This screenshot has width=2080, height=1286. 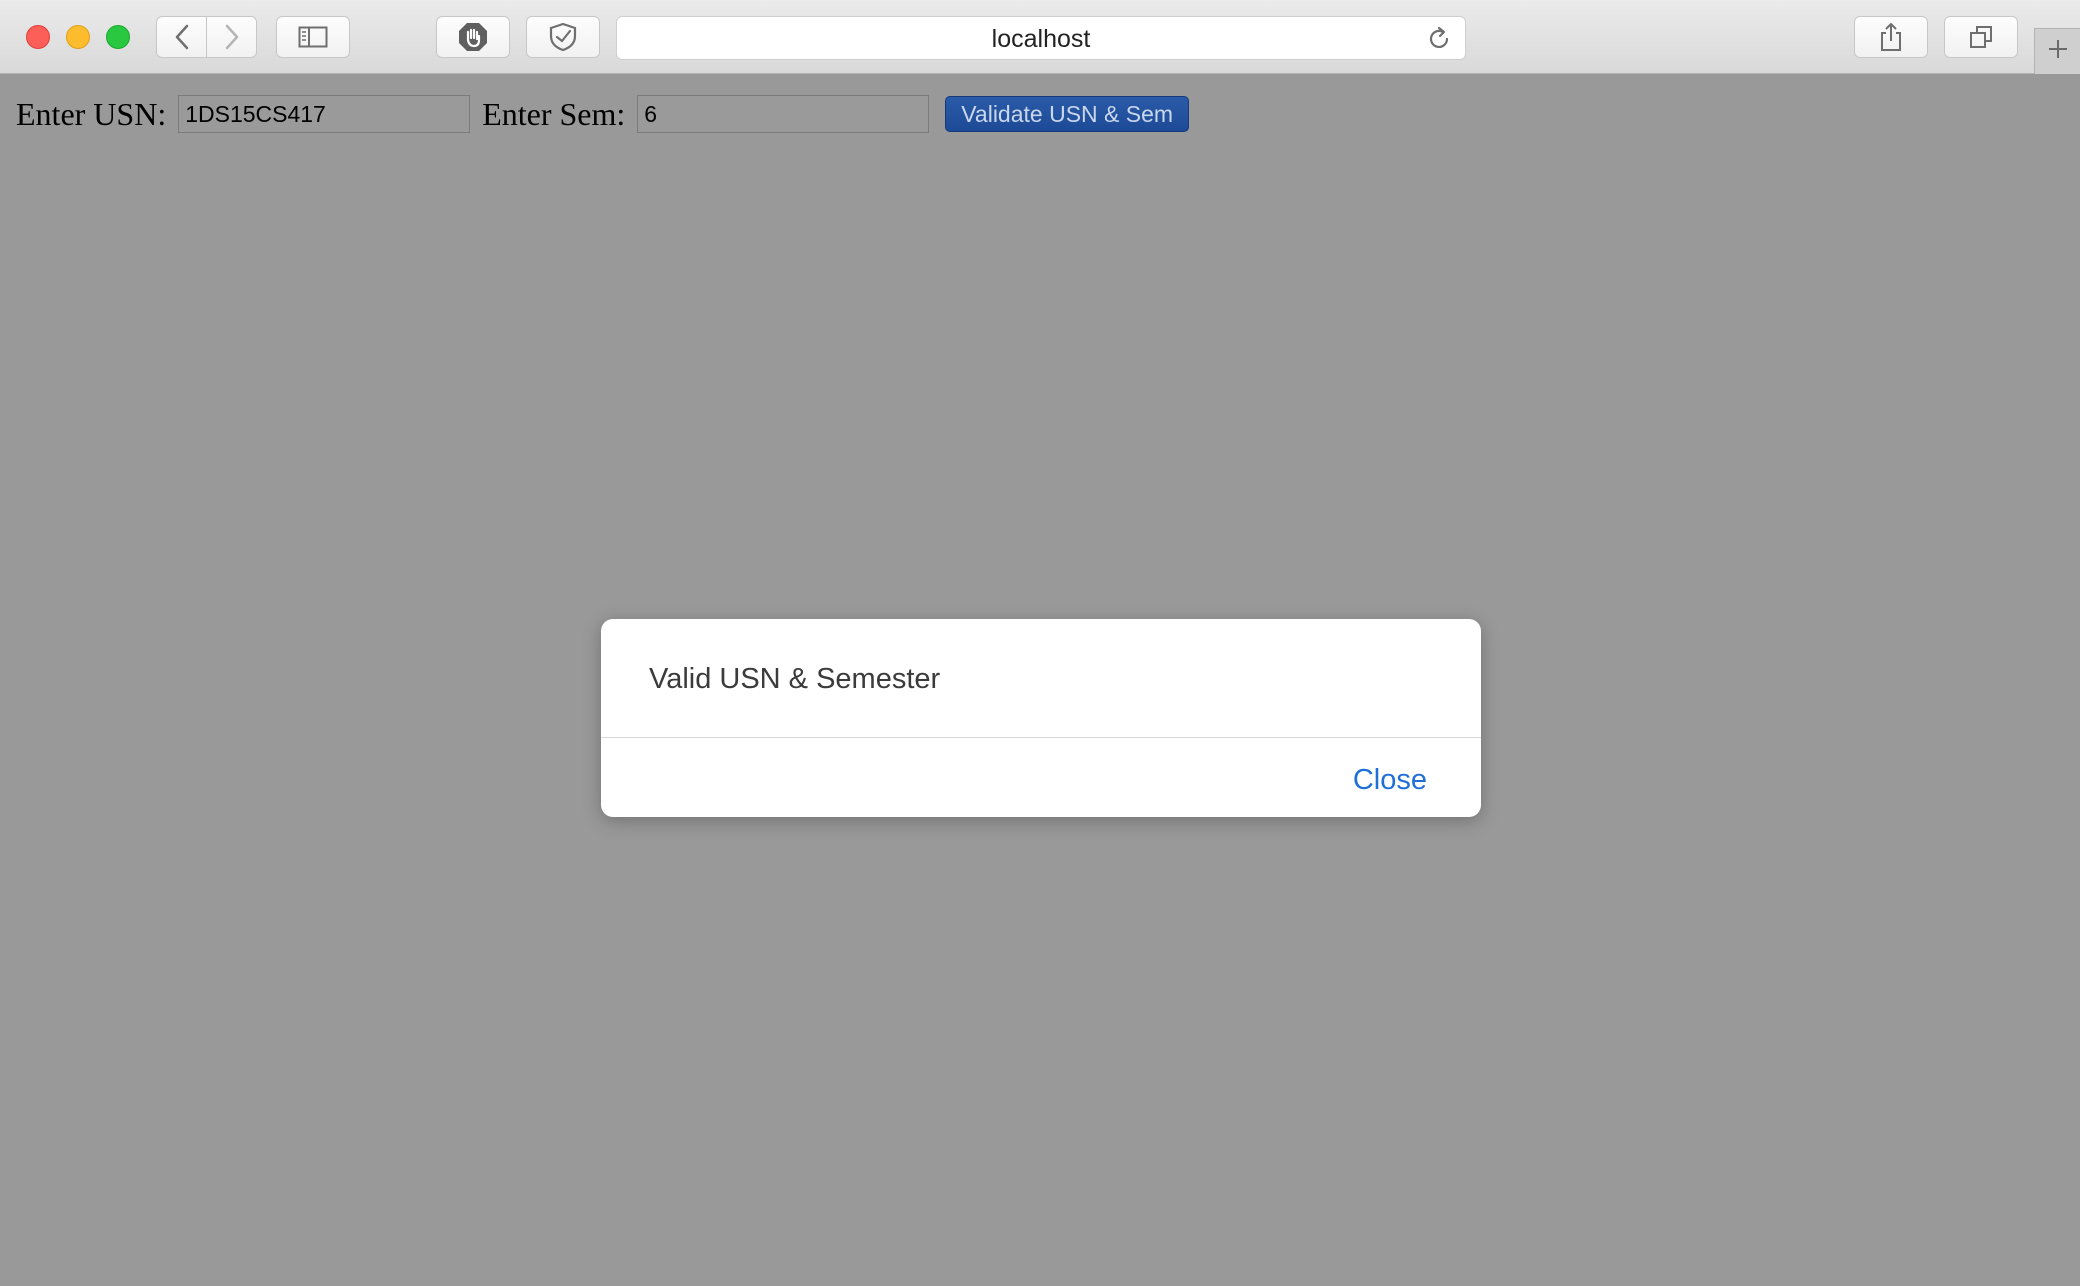 I want to click on share-button, so click(x=1891, y=37).